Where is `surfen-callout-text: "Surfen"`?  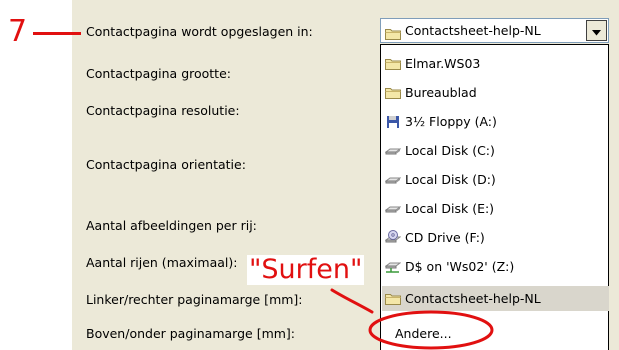
surfen-callout-text: "Surfen" is located at coordinates (306, 269).